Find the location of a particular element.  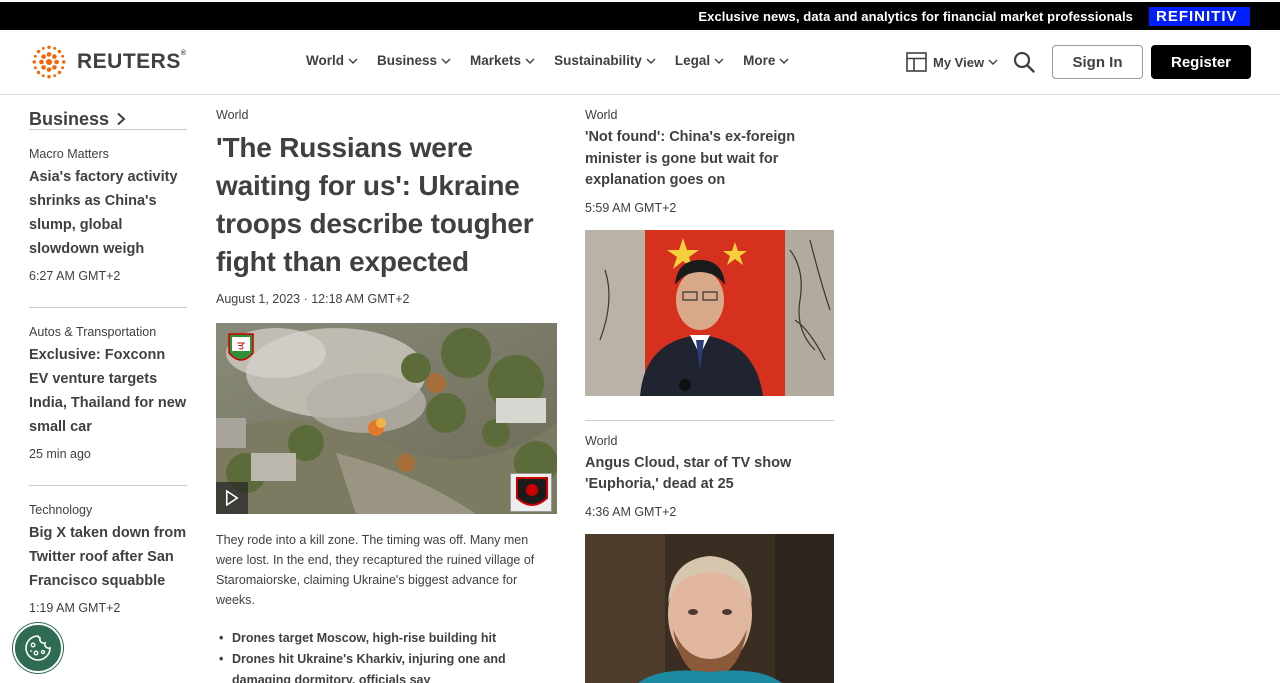

press-conference-photo is located at coordinates (709, 312).